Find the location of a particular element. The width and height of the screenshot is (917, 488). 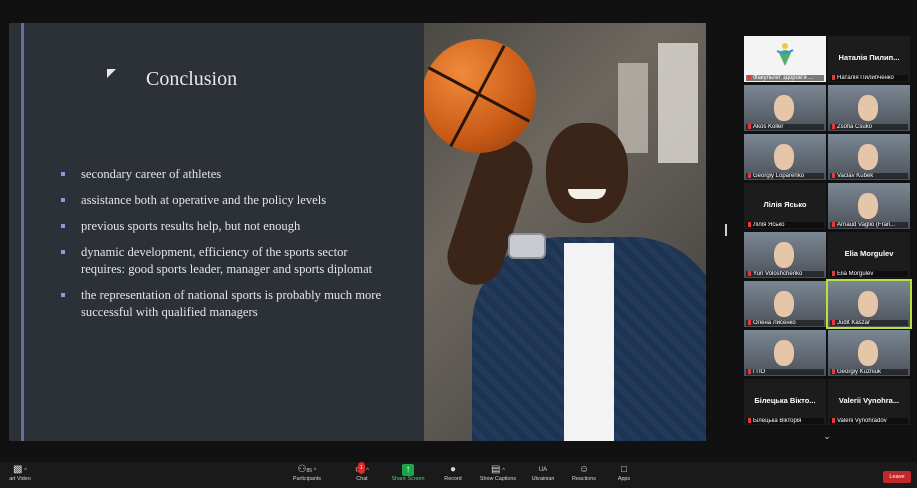

participant-tile: Elia Morgulev Elia Morgulev is located at coordinates (869, 255).